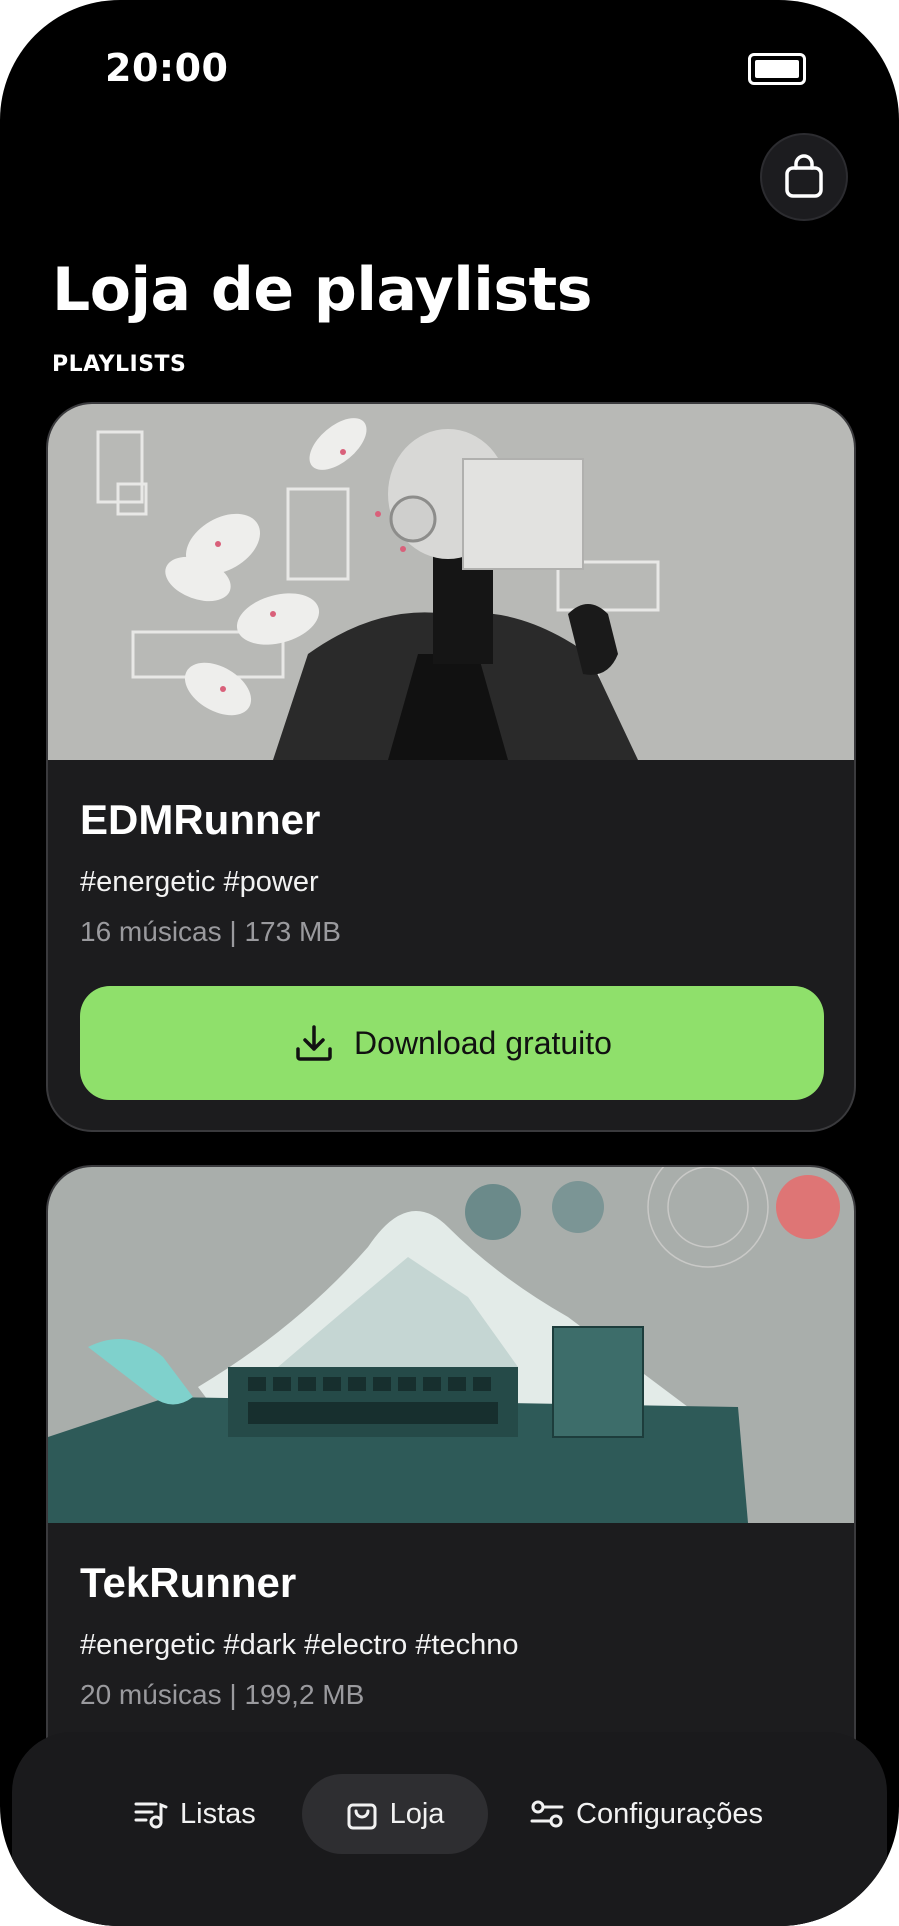 The width and height of the screenshot is (899, 1926). What do you see at coordinates (547, 1814) in the screenshot?
I see `sliders-icon` at bounding box center [547, 1814].